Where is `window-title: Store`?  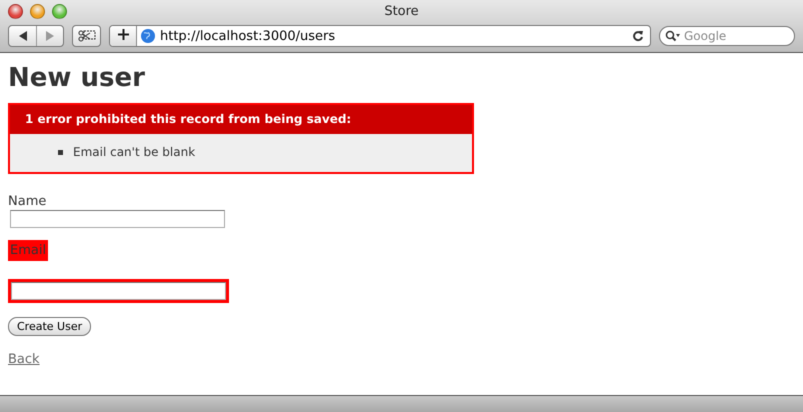 window-title: Store is located at coordinates (401, 11).